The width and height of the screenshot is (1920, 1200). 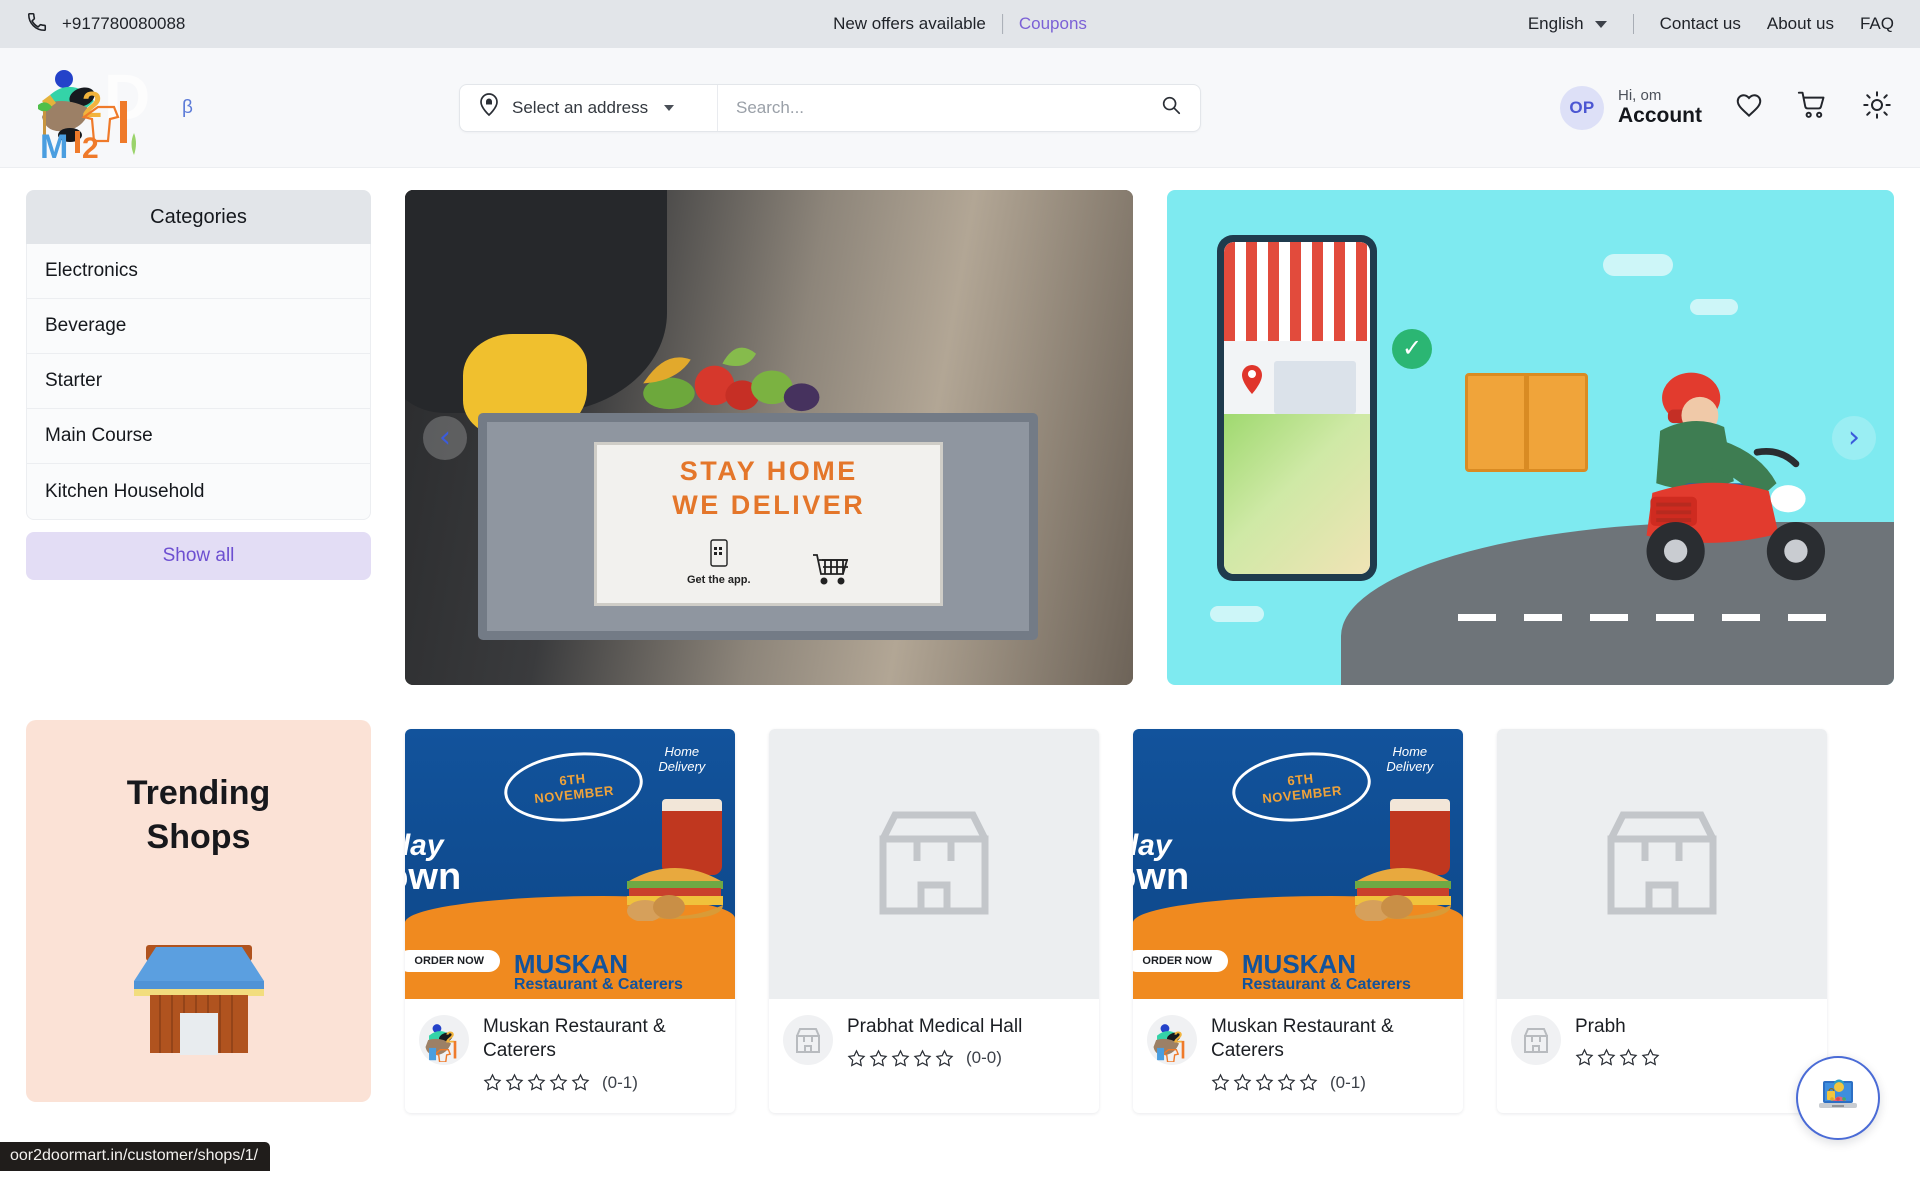 I want to click on shop-name: Prabhat Medical Hall, so click(x=935, y=1026).